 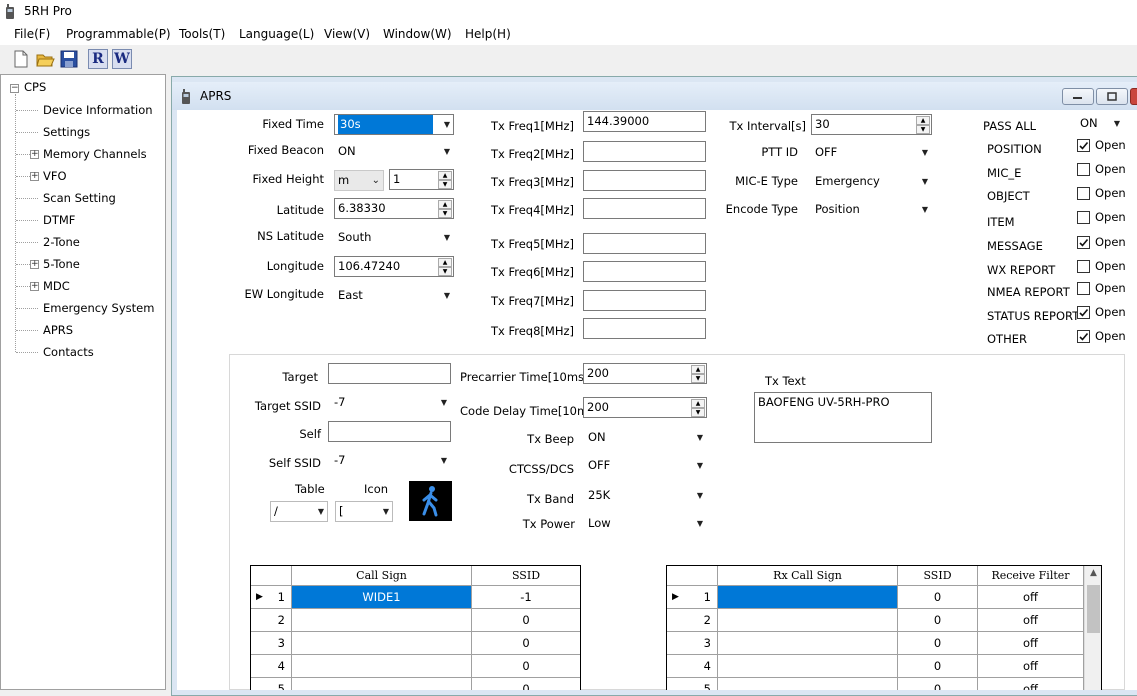 What do you see at coordinates (394, 237) in the screenshot?
I see `ns-latitude-select: South ▼` at bounding box center [394, 237].